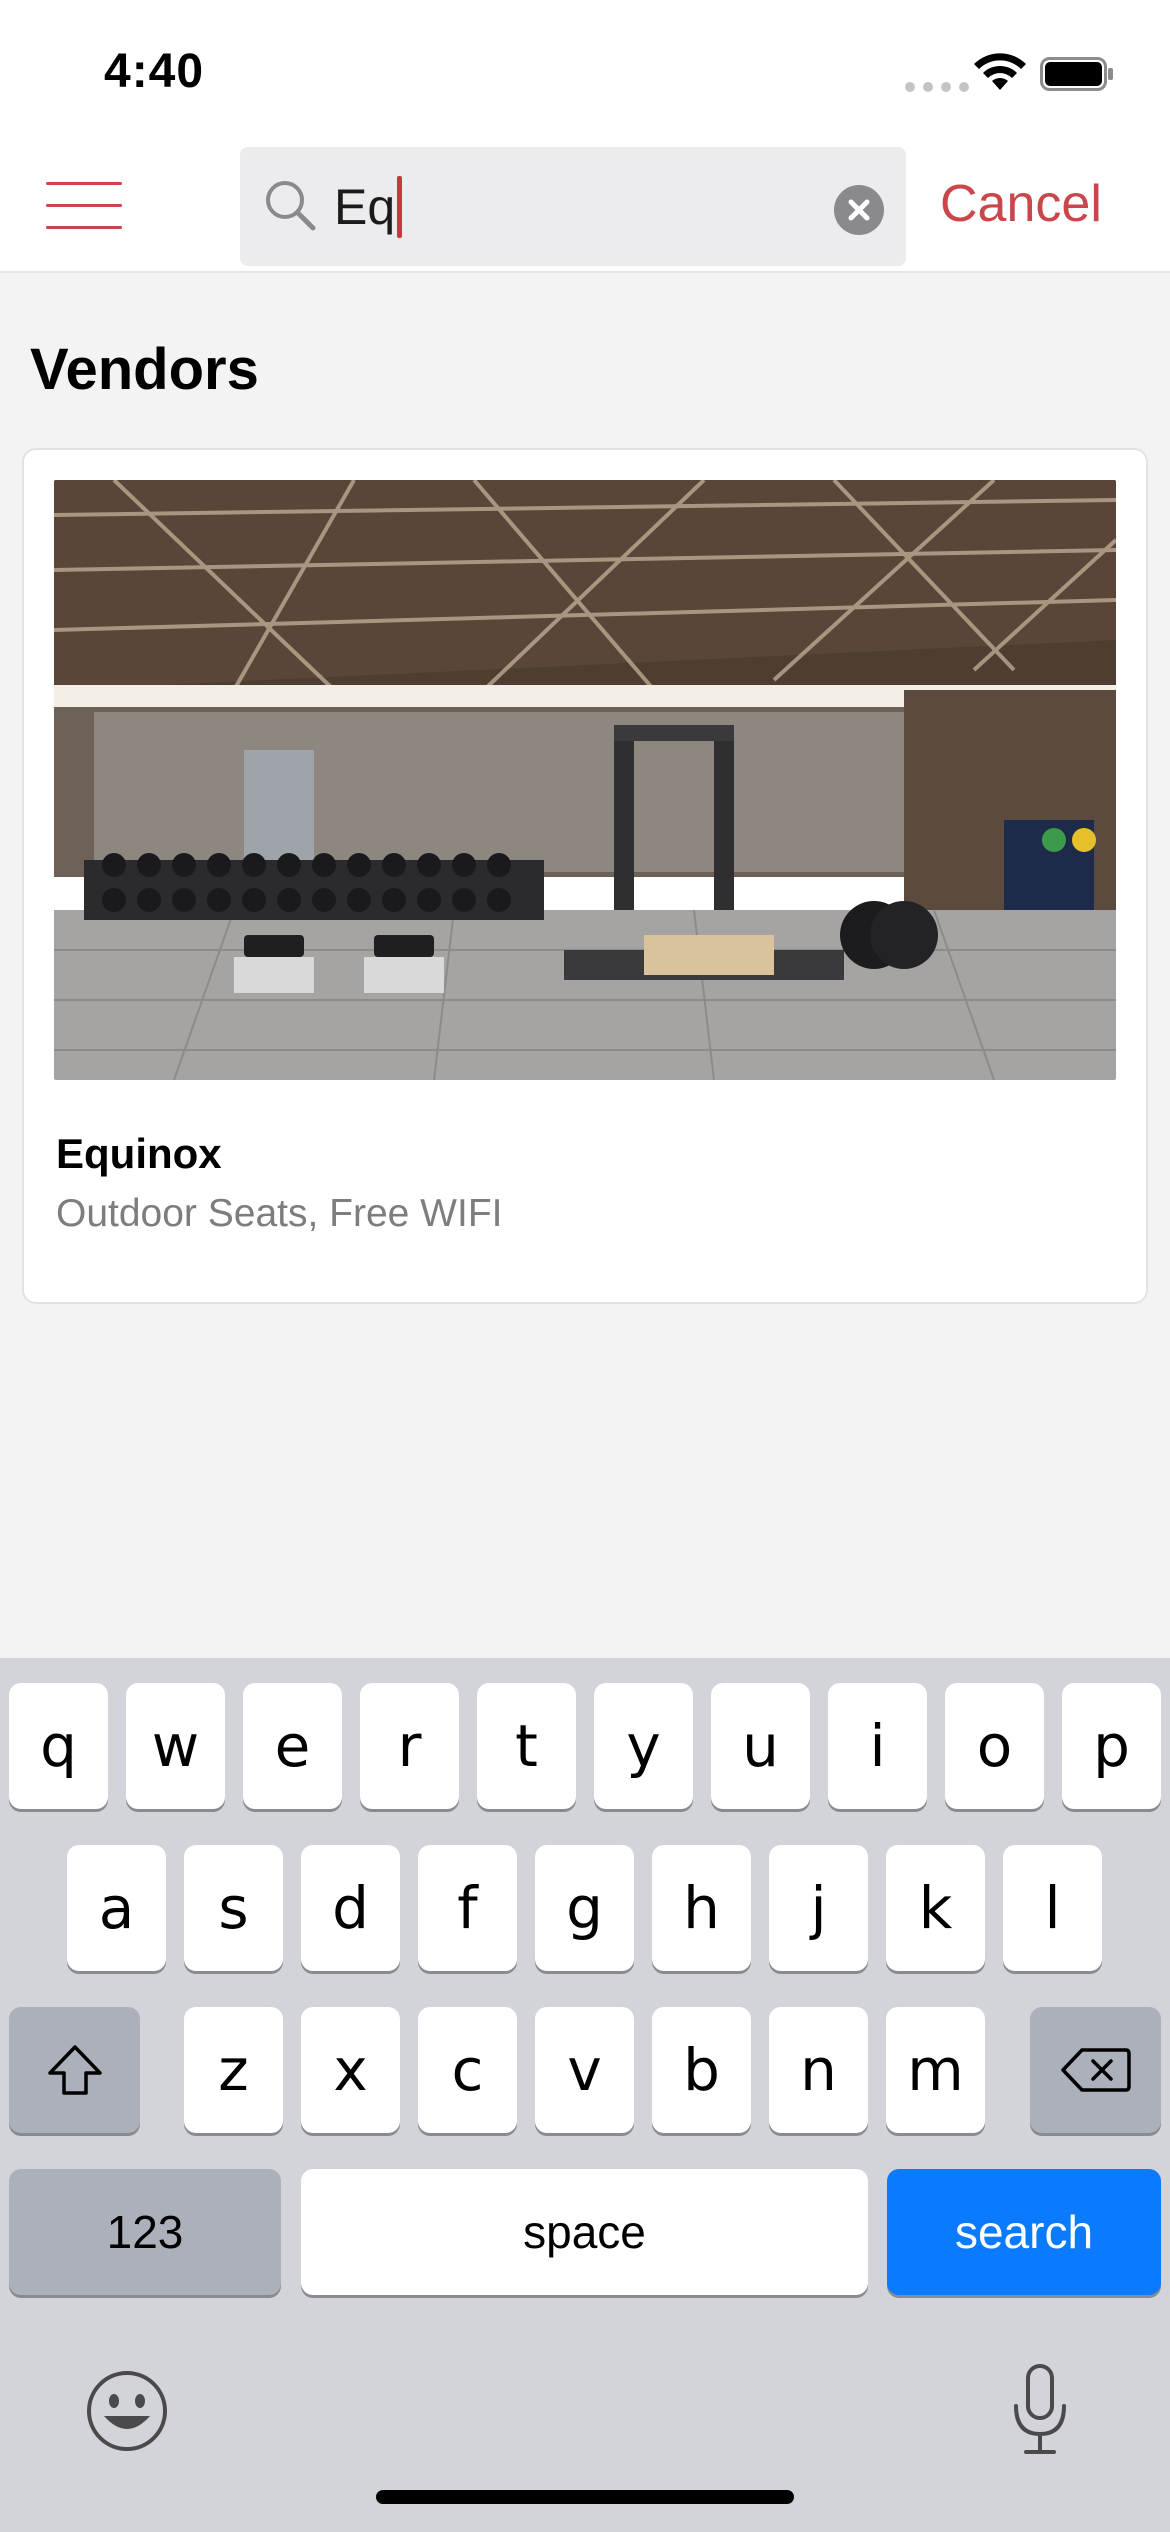 The image size is (1170, 2532). What do you see at coordinates (291, 206) in the screenshot?
I see `search-icon` at bounding box center [291, 206].